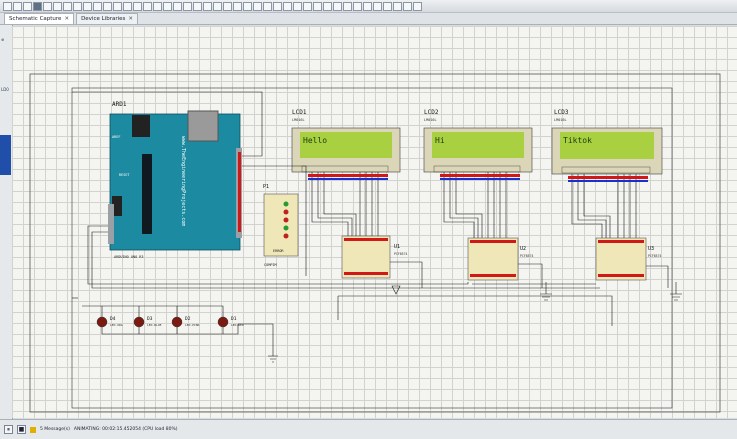 Image resolution: width=737 pixels, height=439 pixels. What do you see at coordinates (397, 247) in the screenshot?
I see `ic-ref: U1` at bounding box center [397, 247].